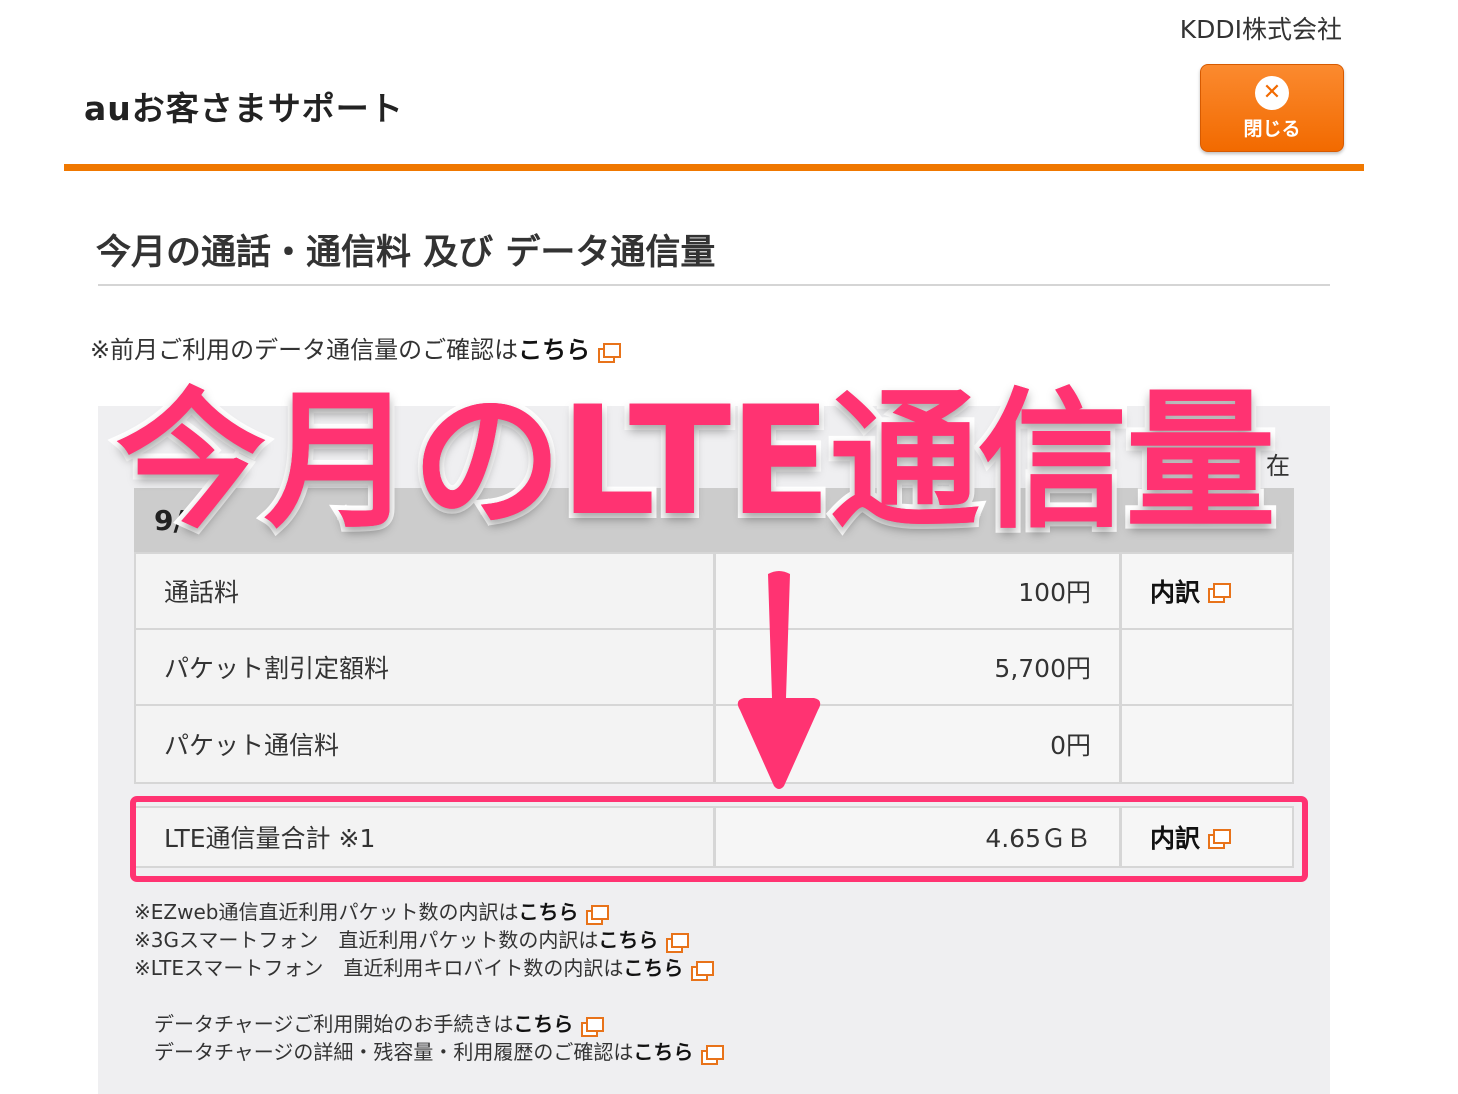 Image resolution: width=1458 pixels, height=1094 pixels. What do you see at coordinates (426, 667) in the screenshot?
I see `row-label: パケット割引定額料` at bounding box center [426, 667].